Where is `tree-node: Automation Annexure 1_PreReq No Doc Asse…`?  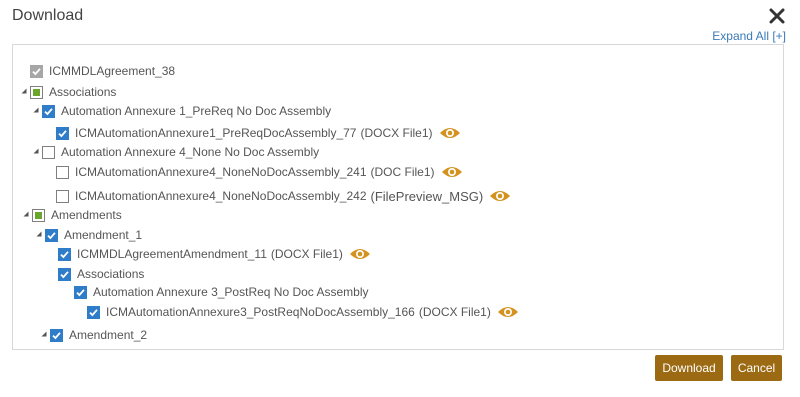
tree-node: Automation Annexure 1_PreReq No Doc Asse… is located at coordinates (186, 111).